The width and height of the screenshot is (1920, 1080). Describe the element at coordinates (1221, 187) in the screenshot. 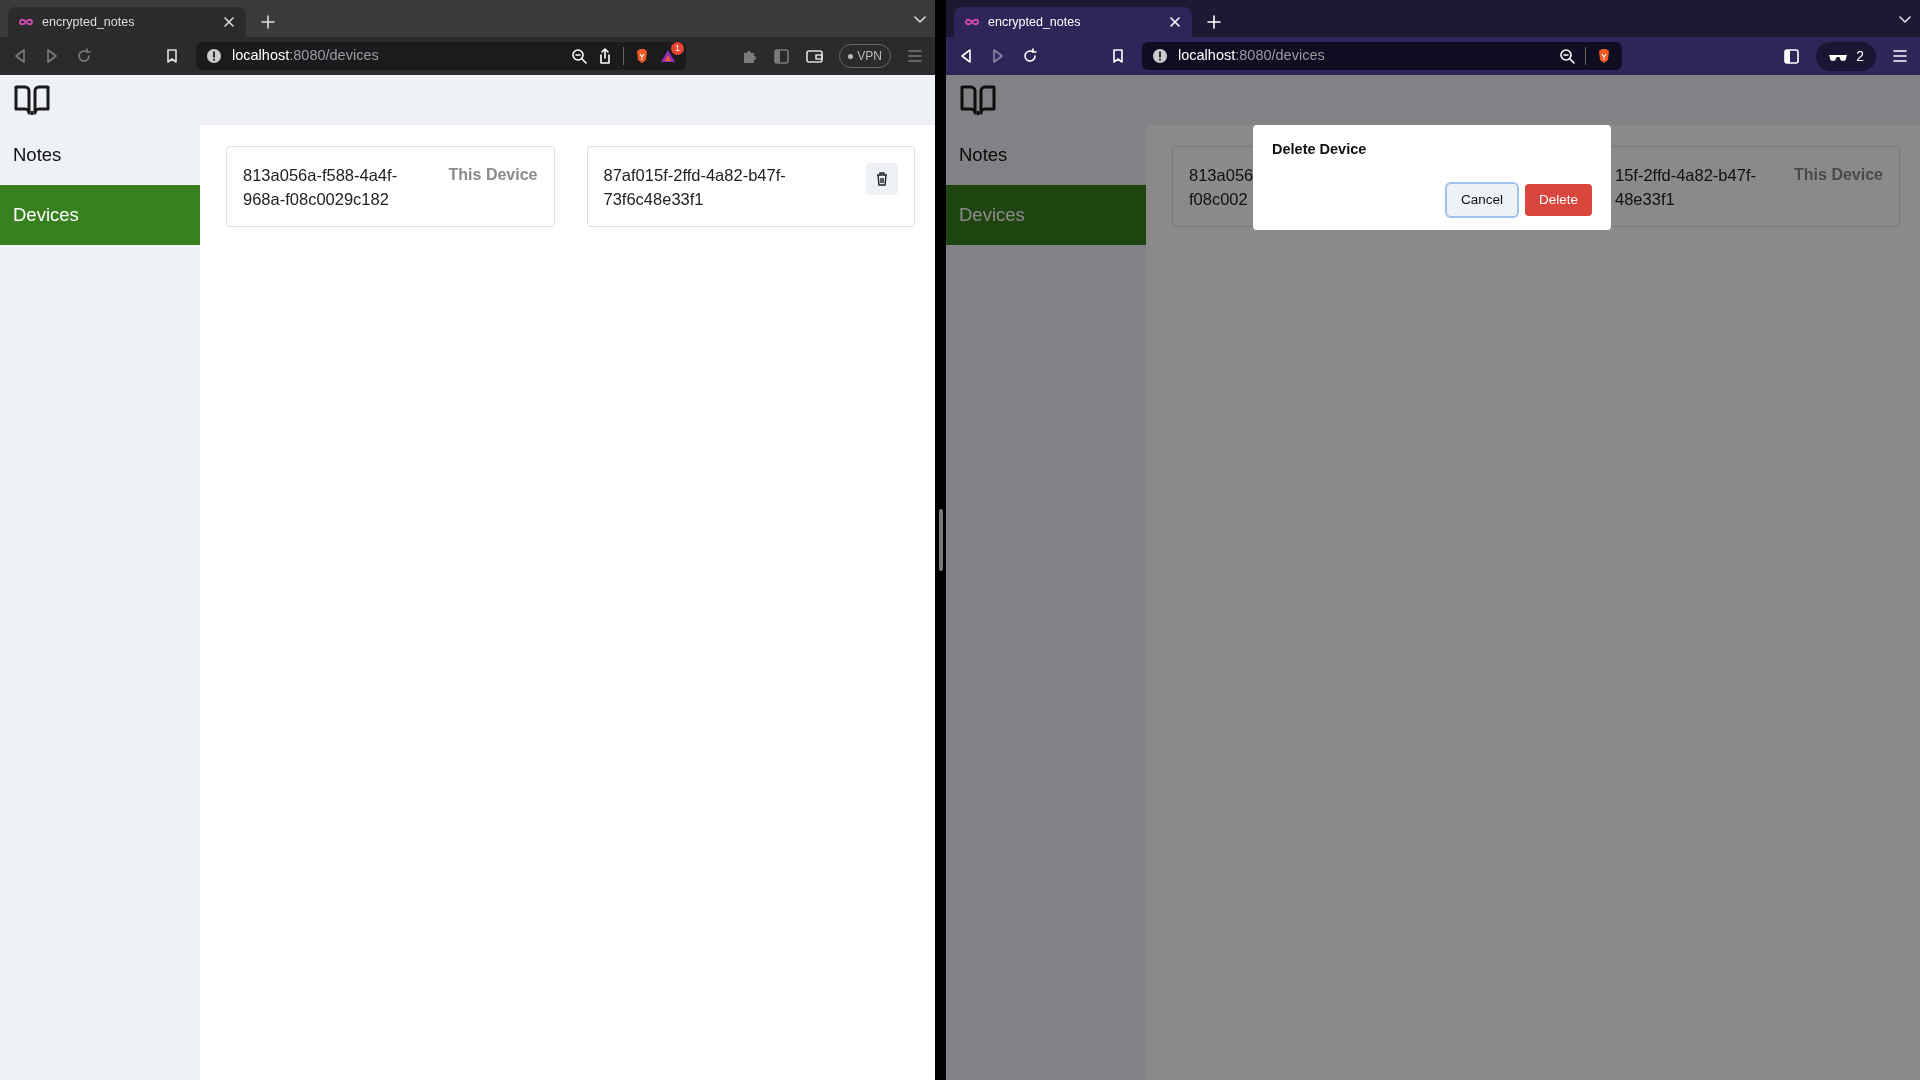

I see `device-id: 813a056 f08c002` at that location.